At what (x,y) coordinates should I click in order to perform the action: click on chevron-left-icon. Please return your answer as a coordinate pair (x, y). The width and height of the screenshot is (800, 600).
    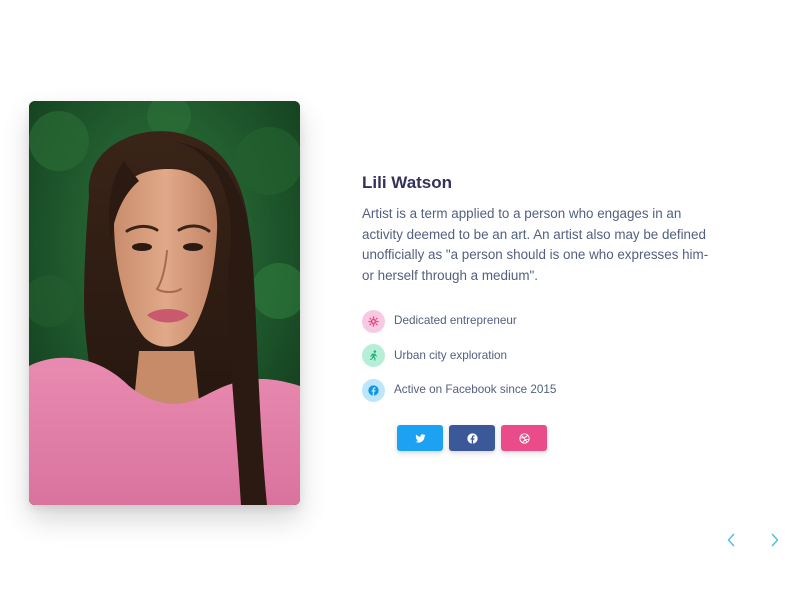
    Looking at the image, I should click on (731, 540).